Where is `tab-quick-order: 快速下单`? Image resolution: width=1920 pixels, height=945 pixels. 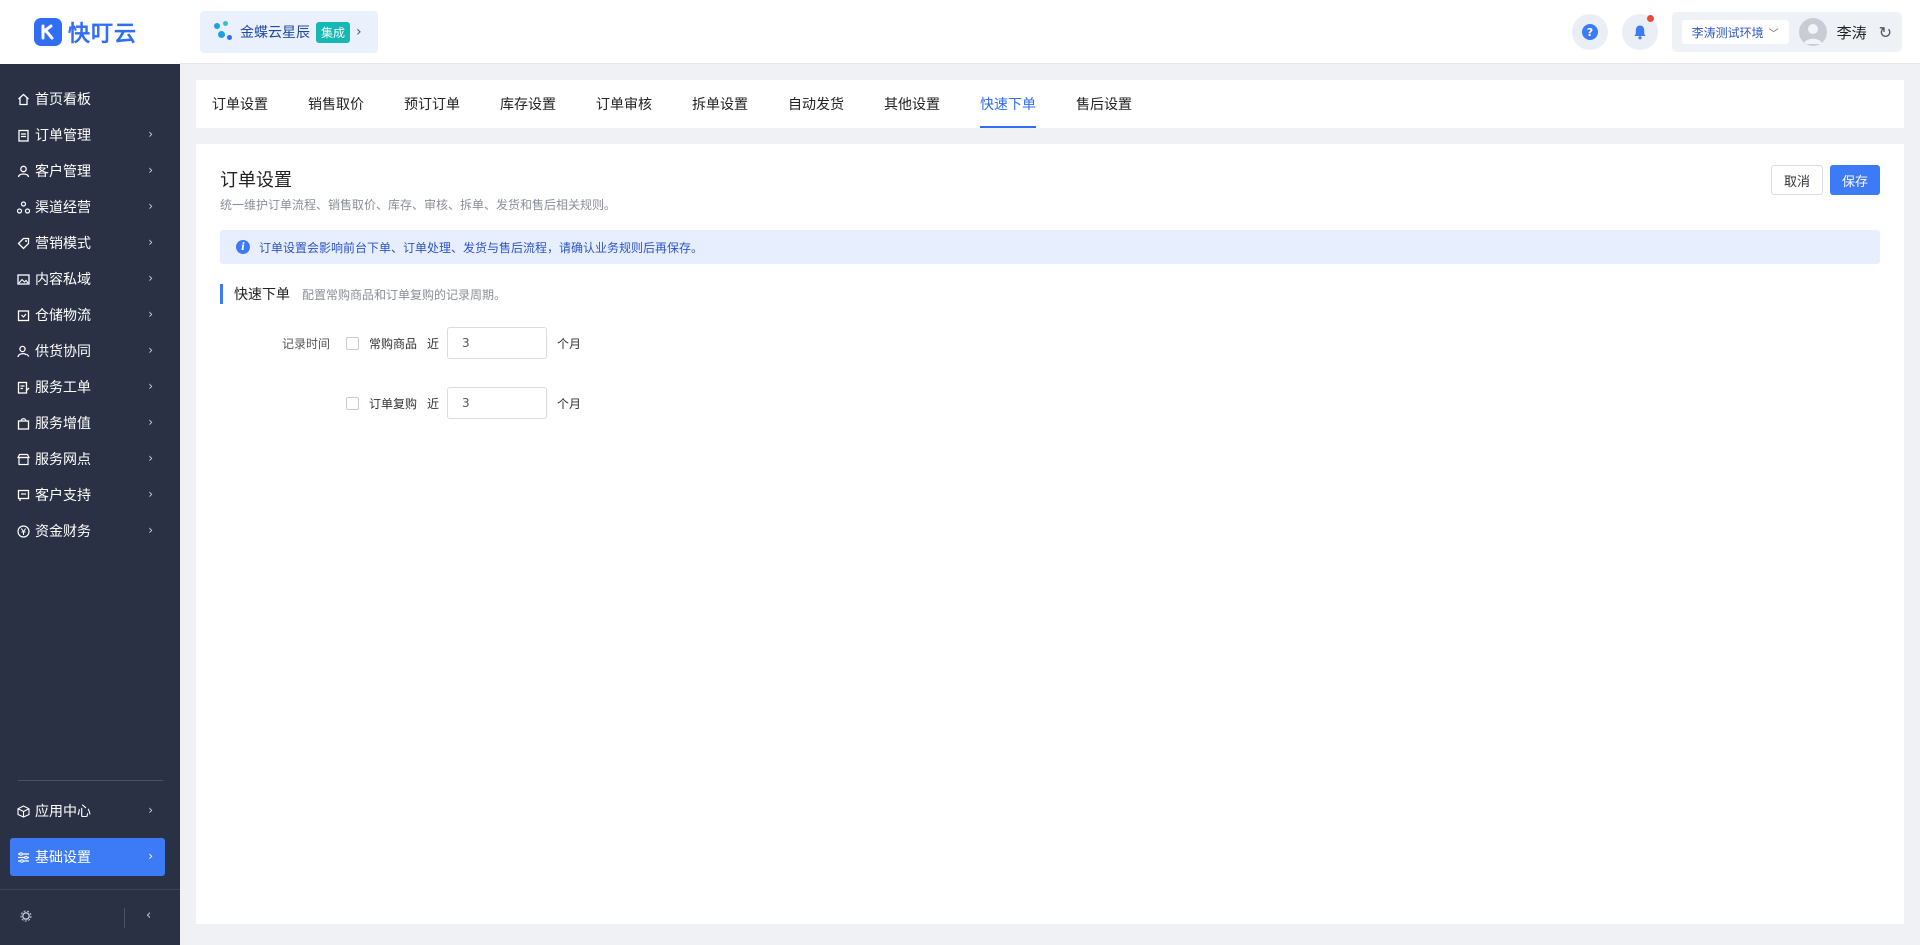
tab-quick-order: 快速下单 is located at coordinates (1008, 104).